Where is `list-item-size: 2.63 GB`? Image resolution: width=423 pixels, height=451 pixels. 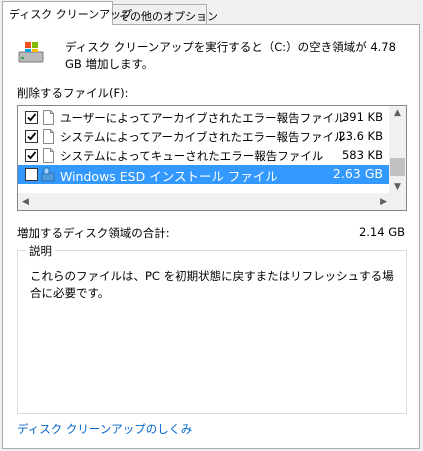 list-item-size: 2.63 GB is located at coordinates (357, 173).